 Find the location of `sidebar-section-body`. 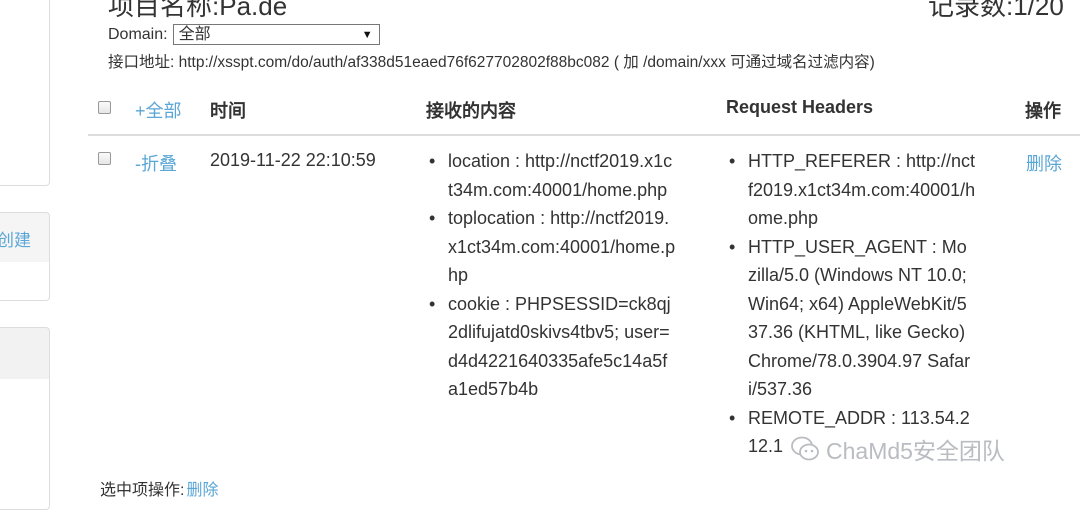

sidebar-section-body is located at coordinates (25, 444).